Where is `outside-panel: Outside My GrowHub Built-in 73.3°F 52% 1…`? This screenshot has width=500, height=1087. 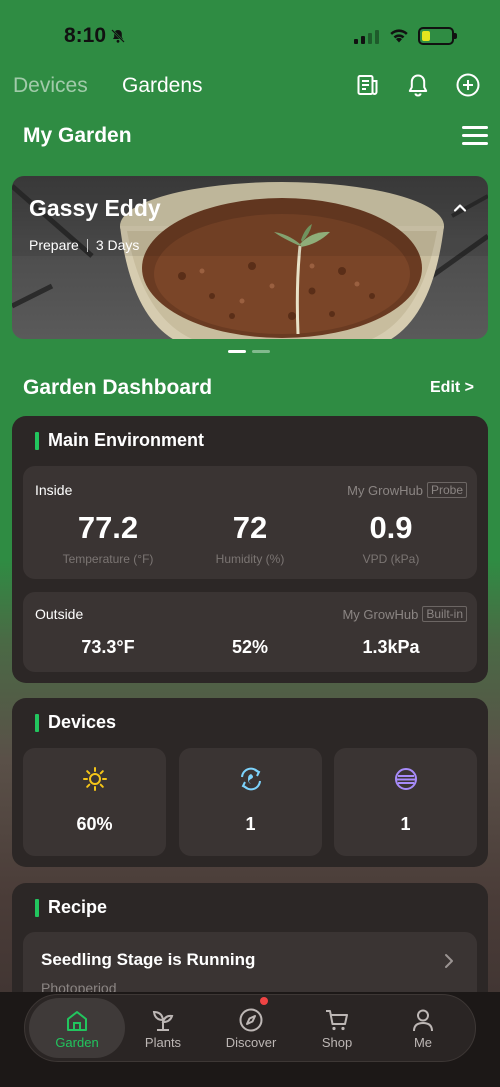 outside-panel: Outside My GrowHub Built-in 73.3°F 52% 1… is located at coordinates (250, 632).